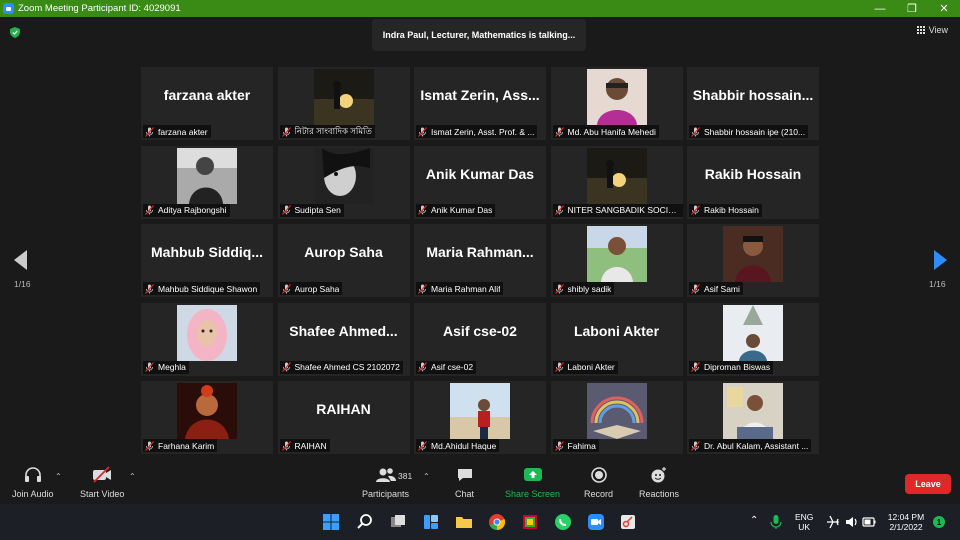 This screenshot has width=960, height=540. I want to click on participant-name-label: Asif Sami, so click(716, 288).